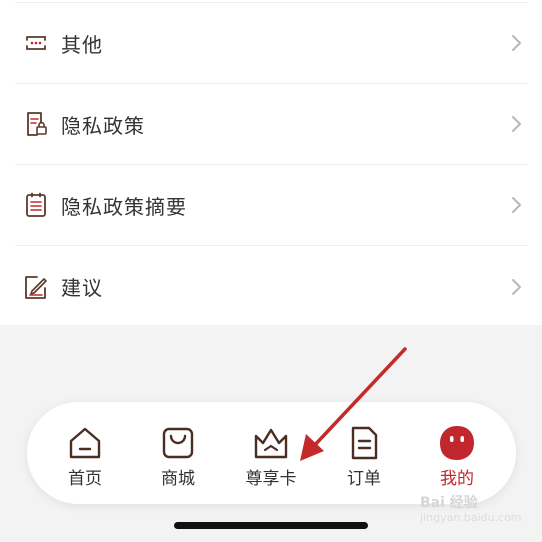 The image size is (542, 542). Describe the element at coordinates (271, 525) in the screenshot. I see `home-indicator` at that location.